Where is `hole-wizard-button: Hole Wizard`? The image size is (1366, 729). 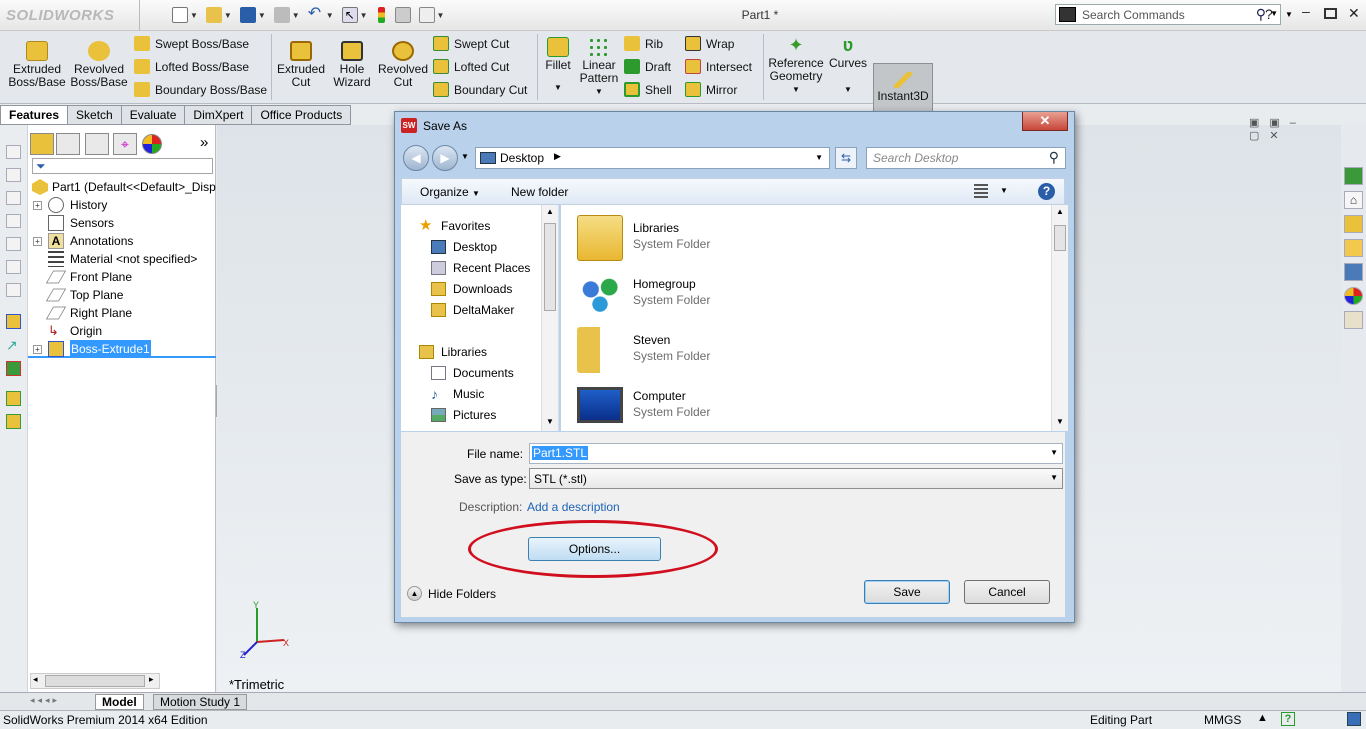 hole-wizard-button: Hole Wizard is located at coordinates (352, 65).